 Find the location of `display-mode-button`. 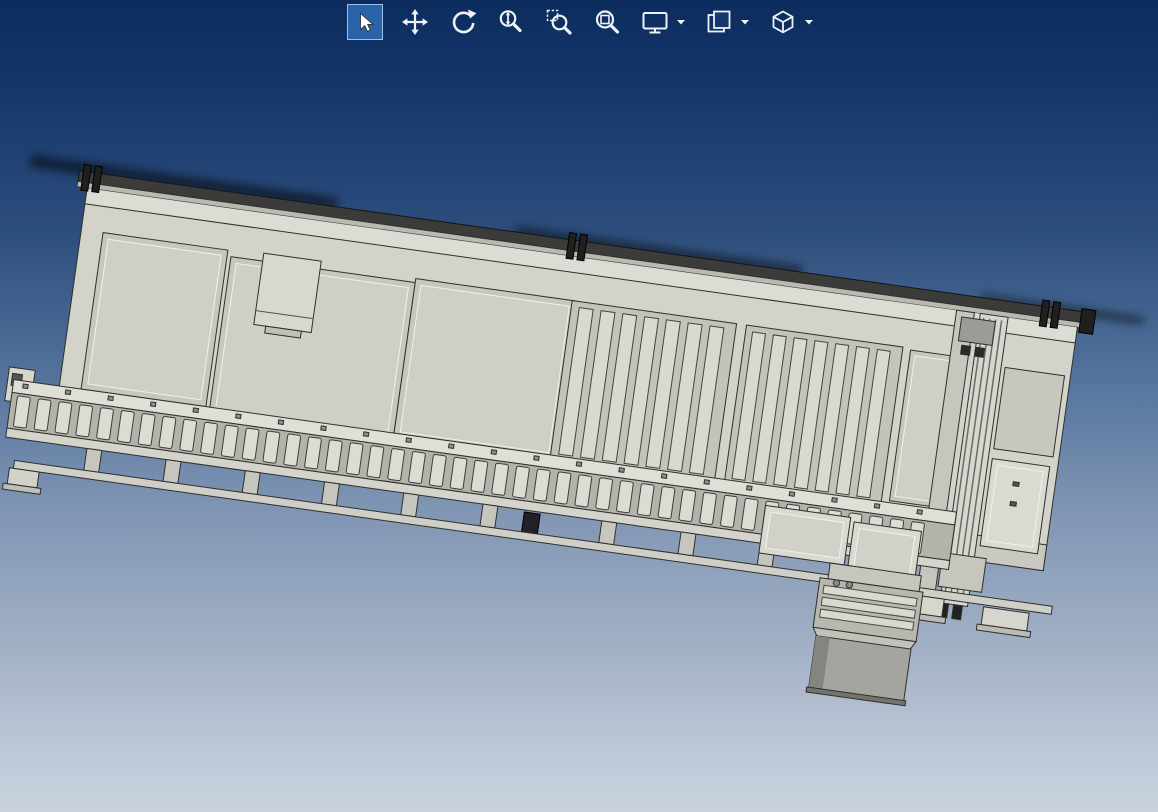

display-mode-button is located at coordinates (655, 22).